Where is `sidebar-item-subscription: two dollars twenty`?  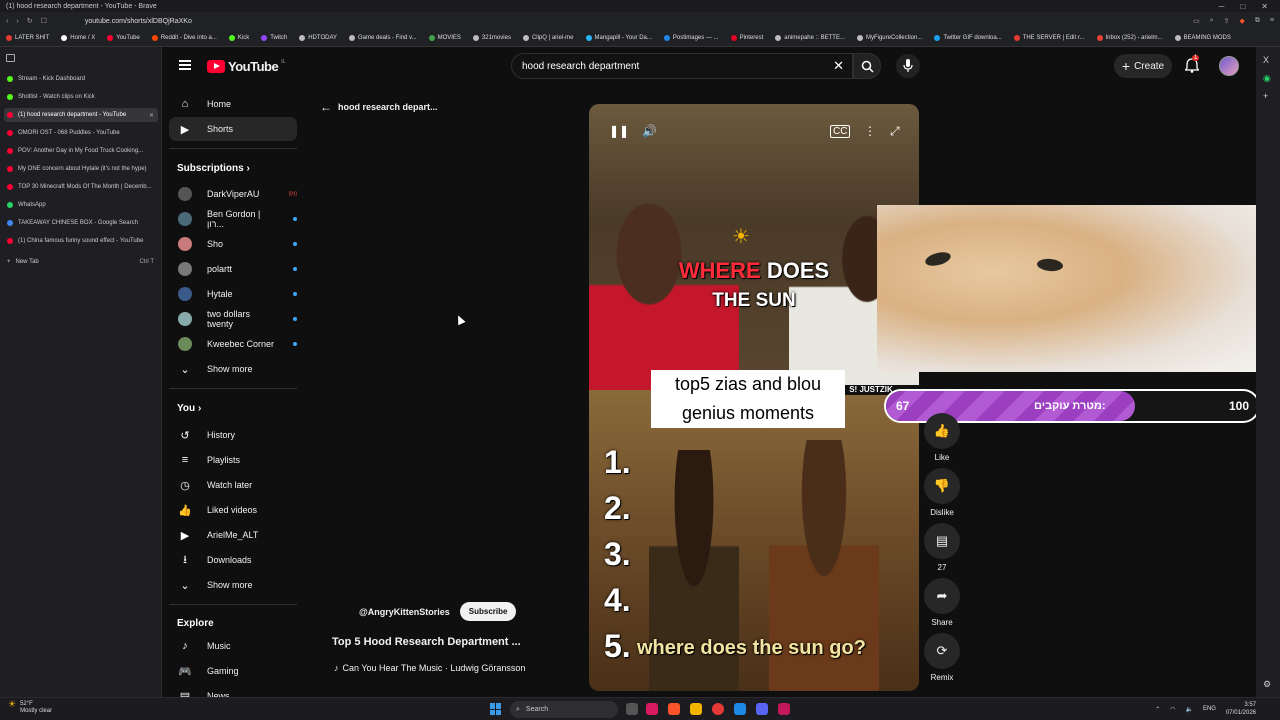
sidebar-item-subscription: two dollars twenty is located at coordinates (233, 319).